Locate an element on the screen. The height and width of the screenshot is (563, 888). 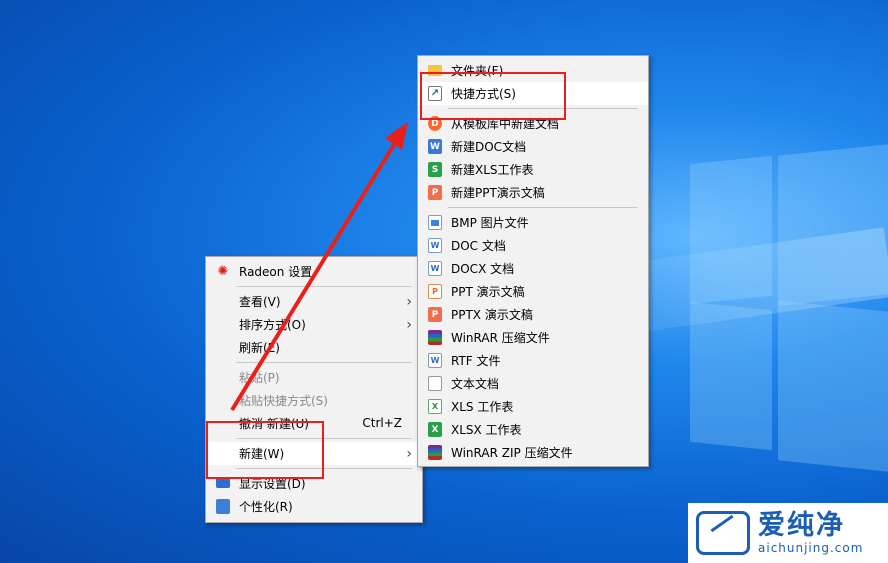
watermark-text: 爱纯净 aichunjing.com is located at coordinates (811, 533).